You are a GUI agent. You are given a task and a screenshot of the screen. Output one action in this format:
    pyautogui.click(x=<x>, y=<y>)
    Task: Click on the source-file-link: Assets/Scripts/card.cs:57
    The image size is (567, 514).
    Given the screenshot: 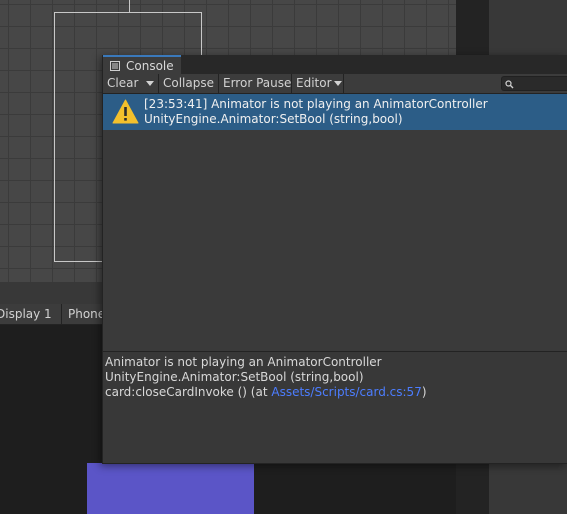 What is the action you would take?
    pyautogui.click(x=346, y=392)
    